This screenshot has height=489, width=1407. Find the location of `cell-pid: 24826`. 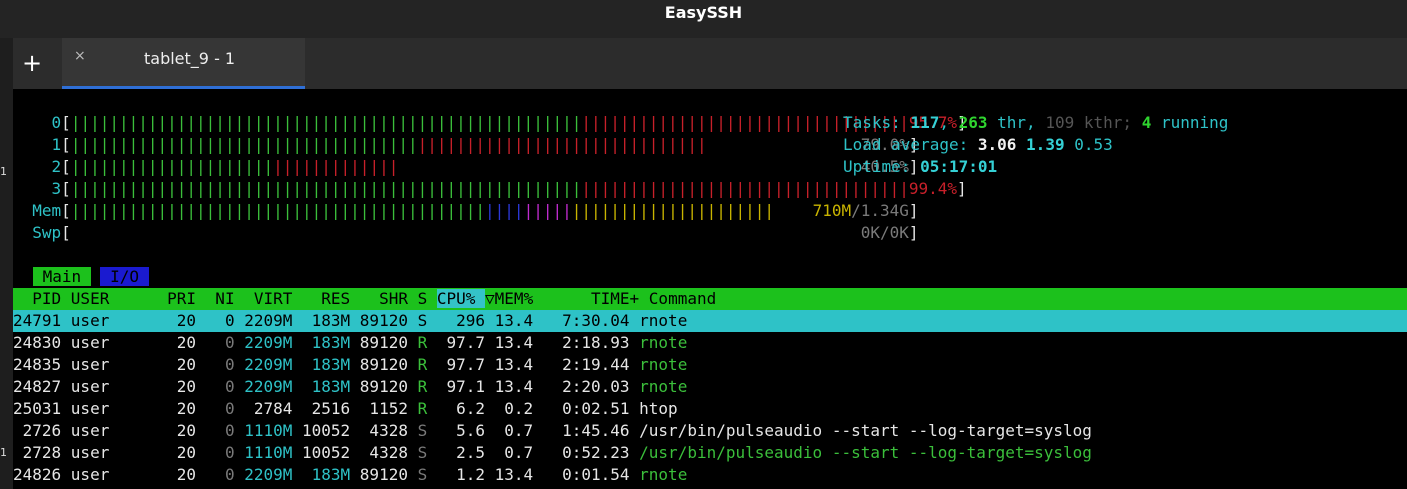

cell-pid: 24826 is located at coordinates (42, 474).